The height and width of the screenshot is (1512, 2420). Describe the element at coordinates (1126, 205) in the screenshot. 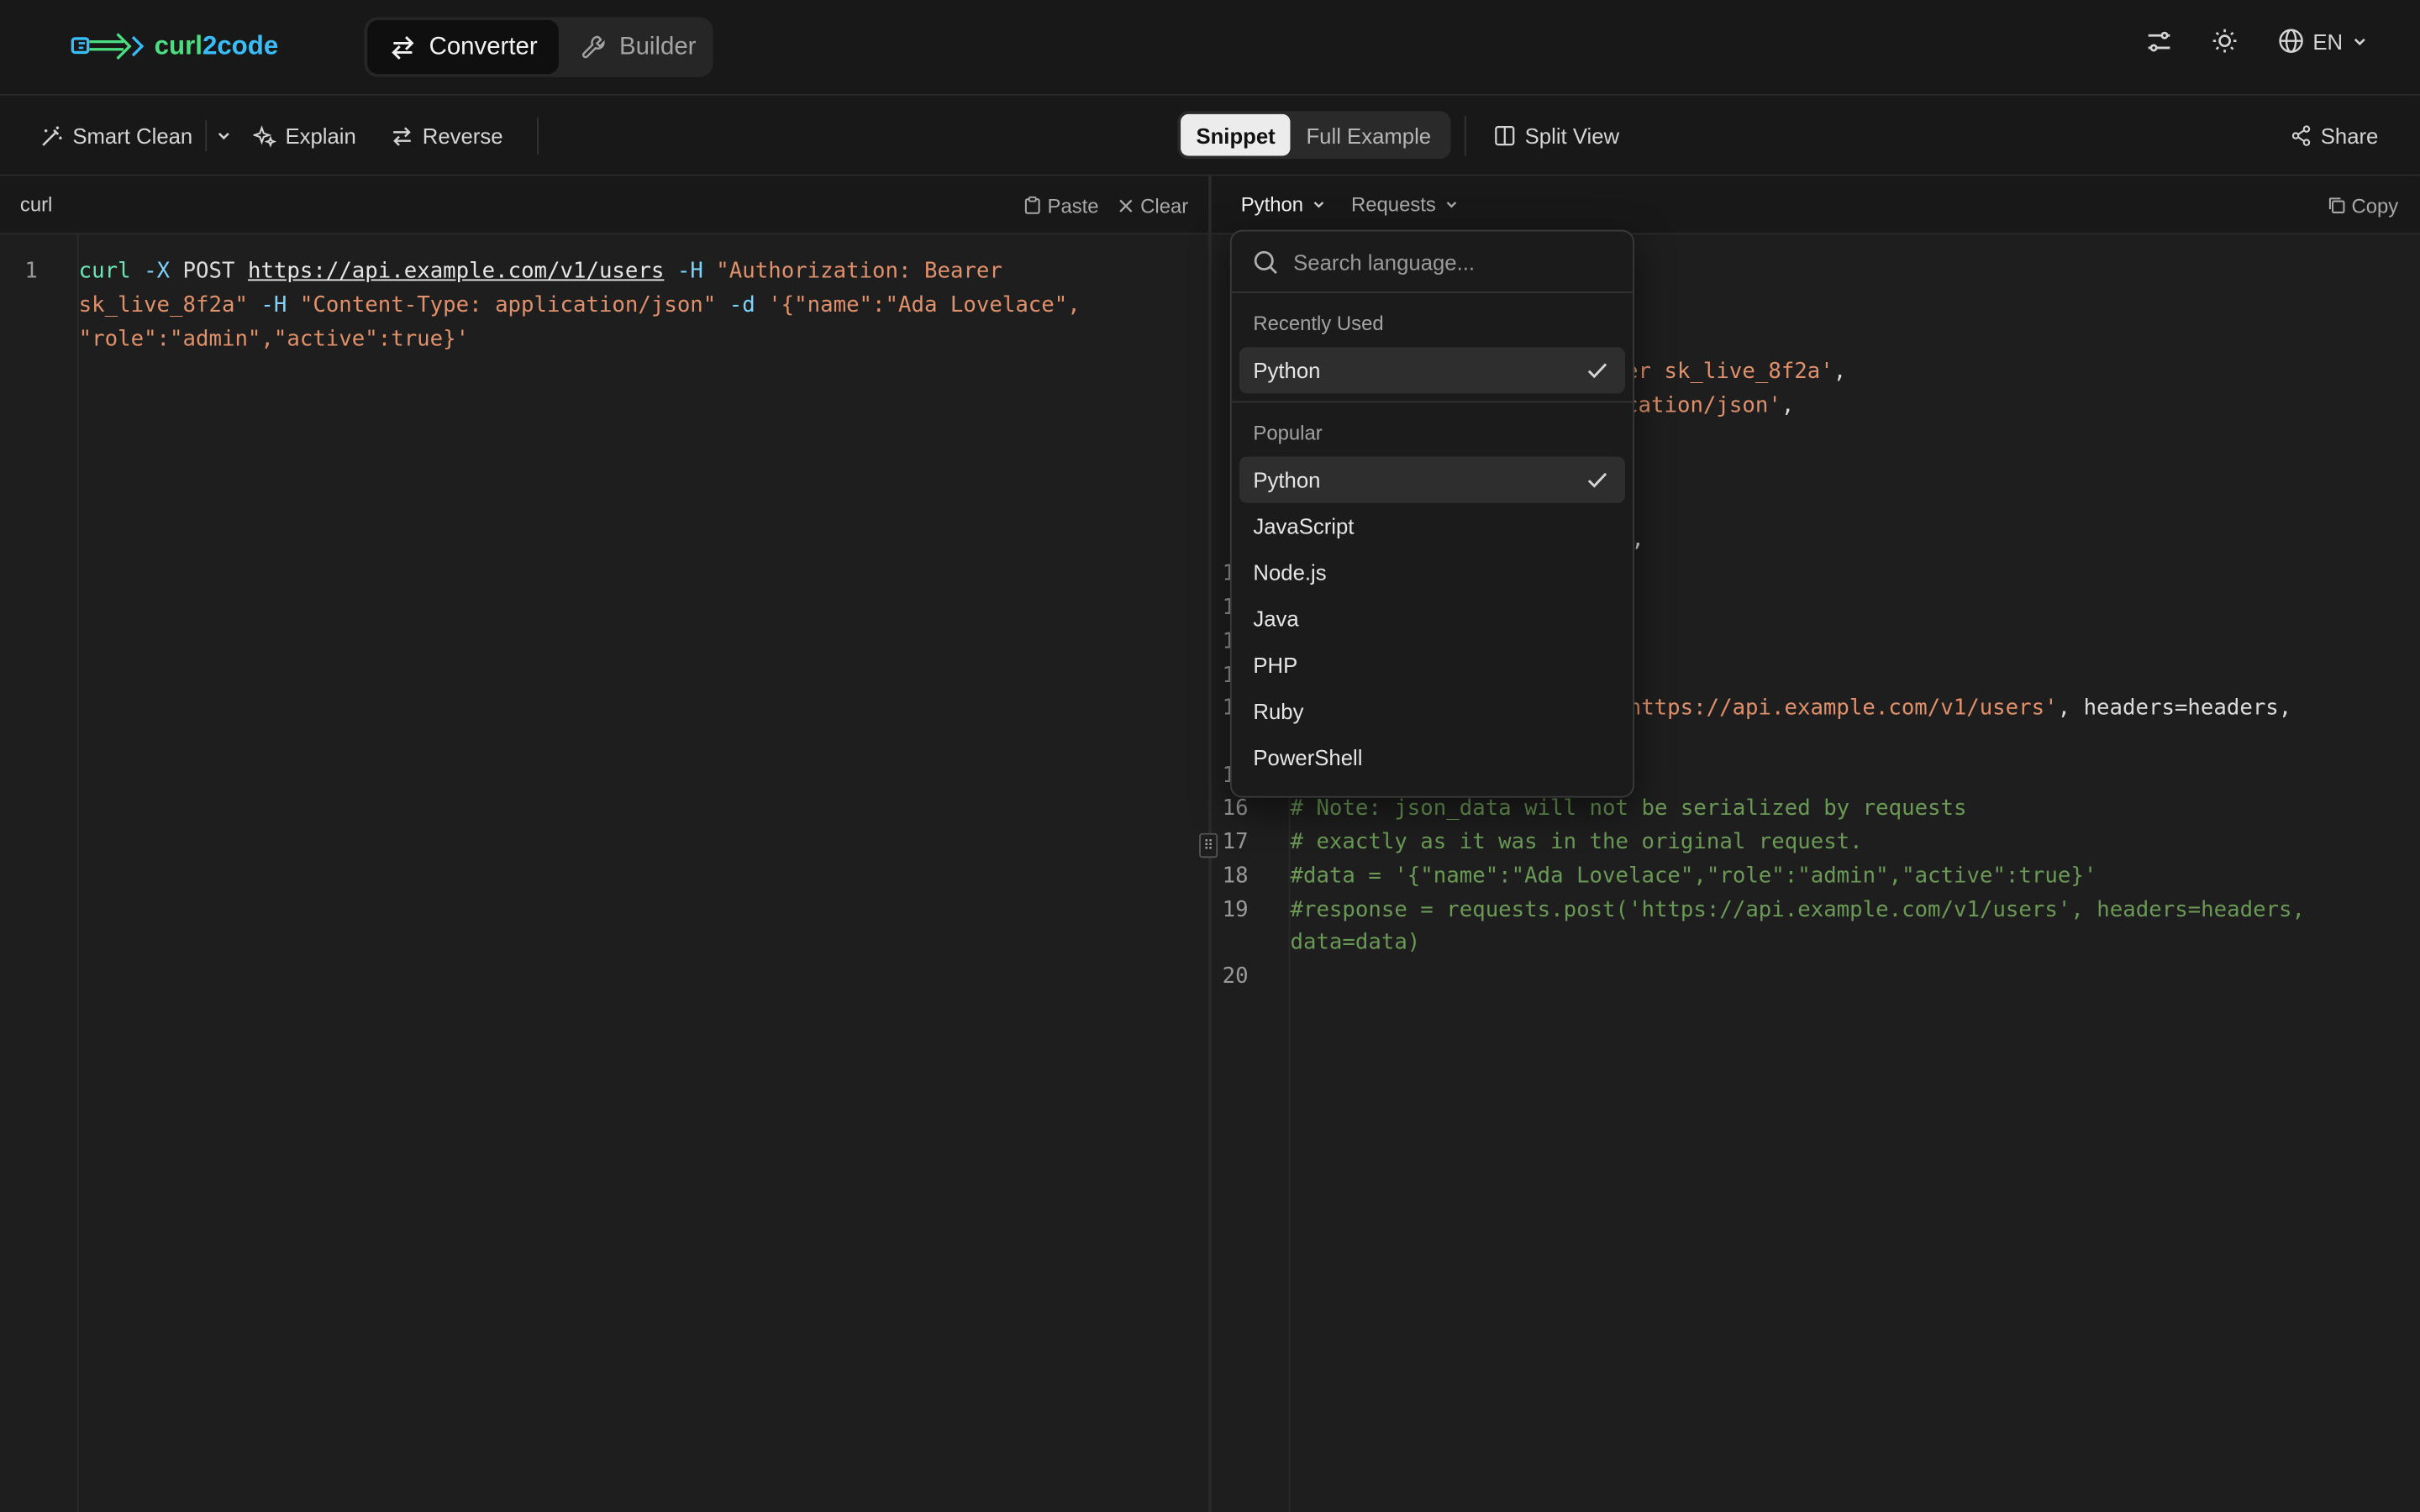

I see `close-icon` at that location.